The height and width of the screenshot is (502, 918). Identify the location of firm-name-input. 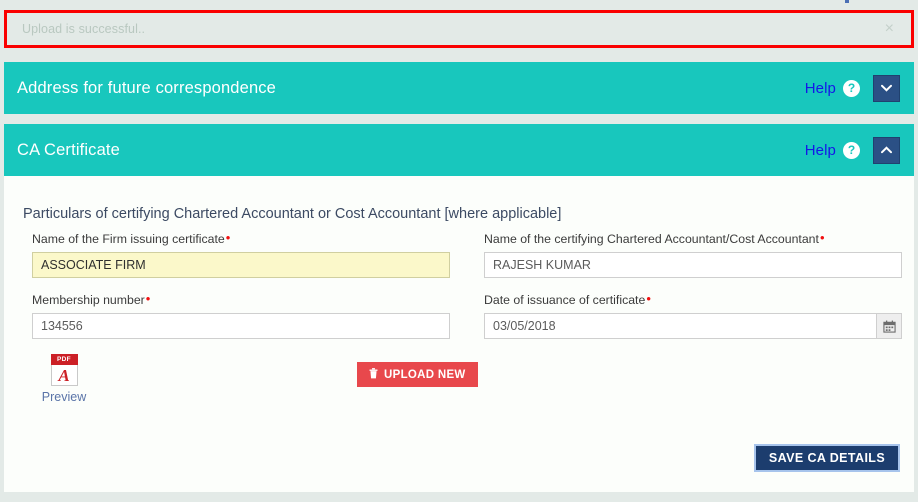
(241, 265).